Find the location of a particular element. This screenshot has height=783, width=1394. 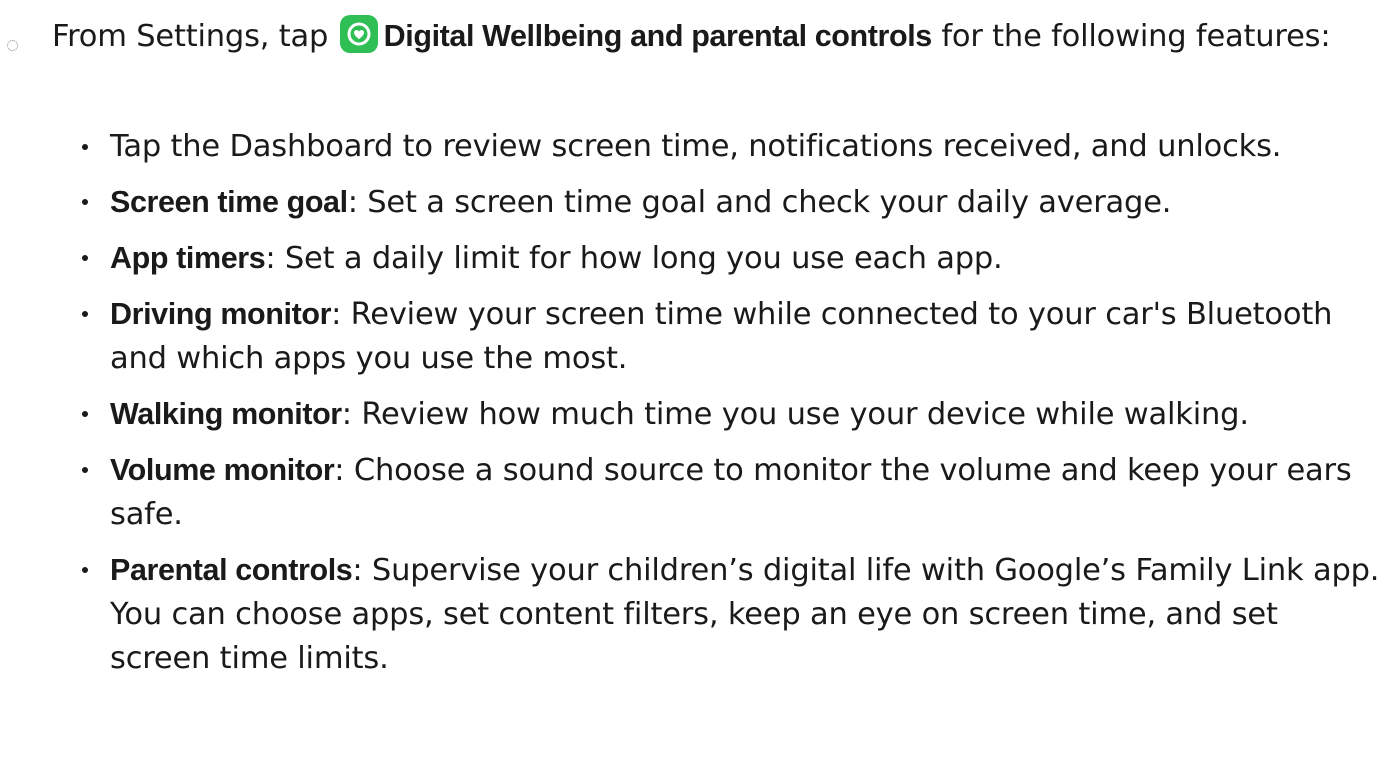

item-term: Volume monitor is located at coordinates (222, 470).